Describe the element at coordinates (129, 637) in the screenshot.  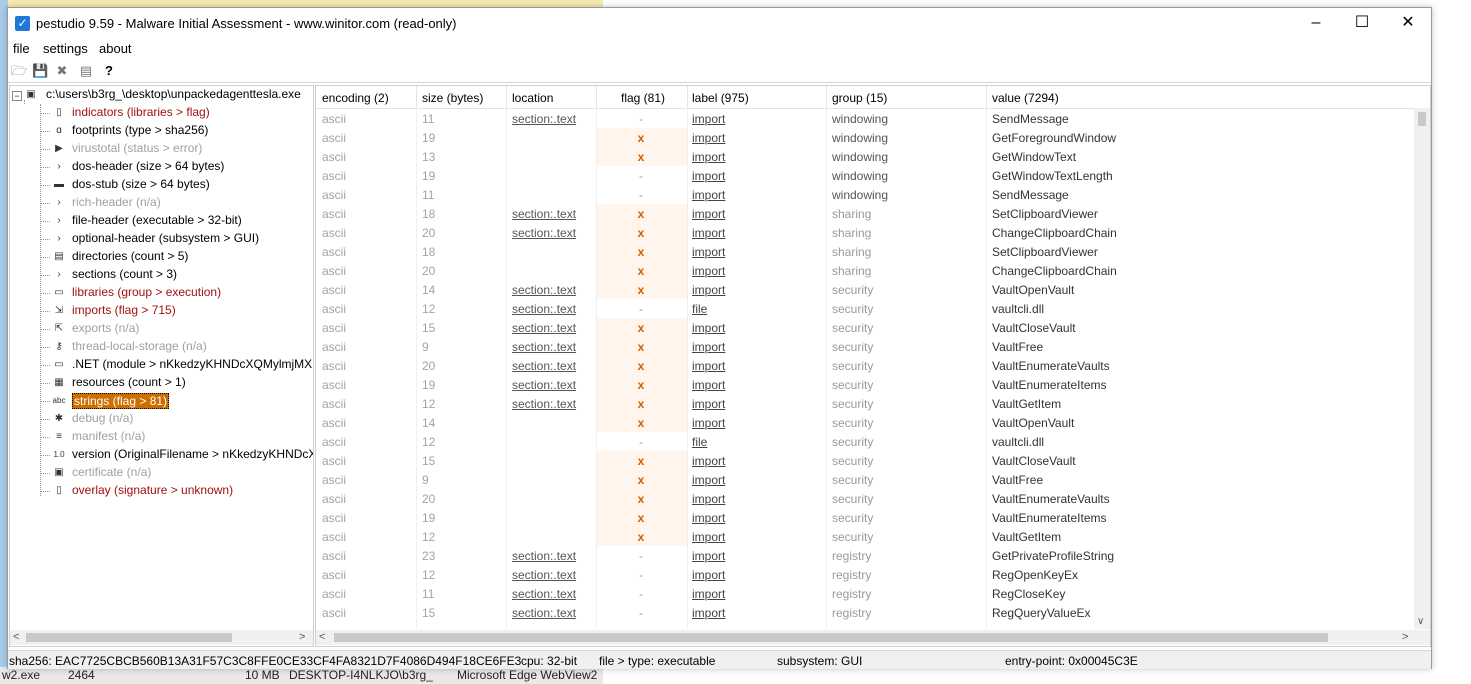
I see `tree-scroll-thumb` at that location.